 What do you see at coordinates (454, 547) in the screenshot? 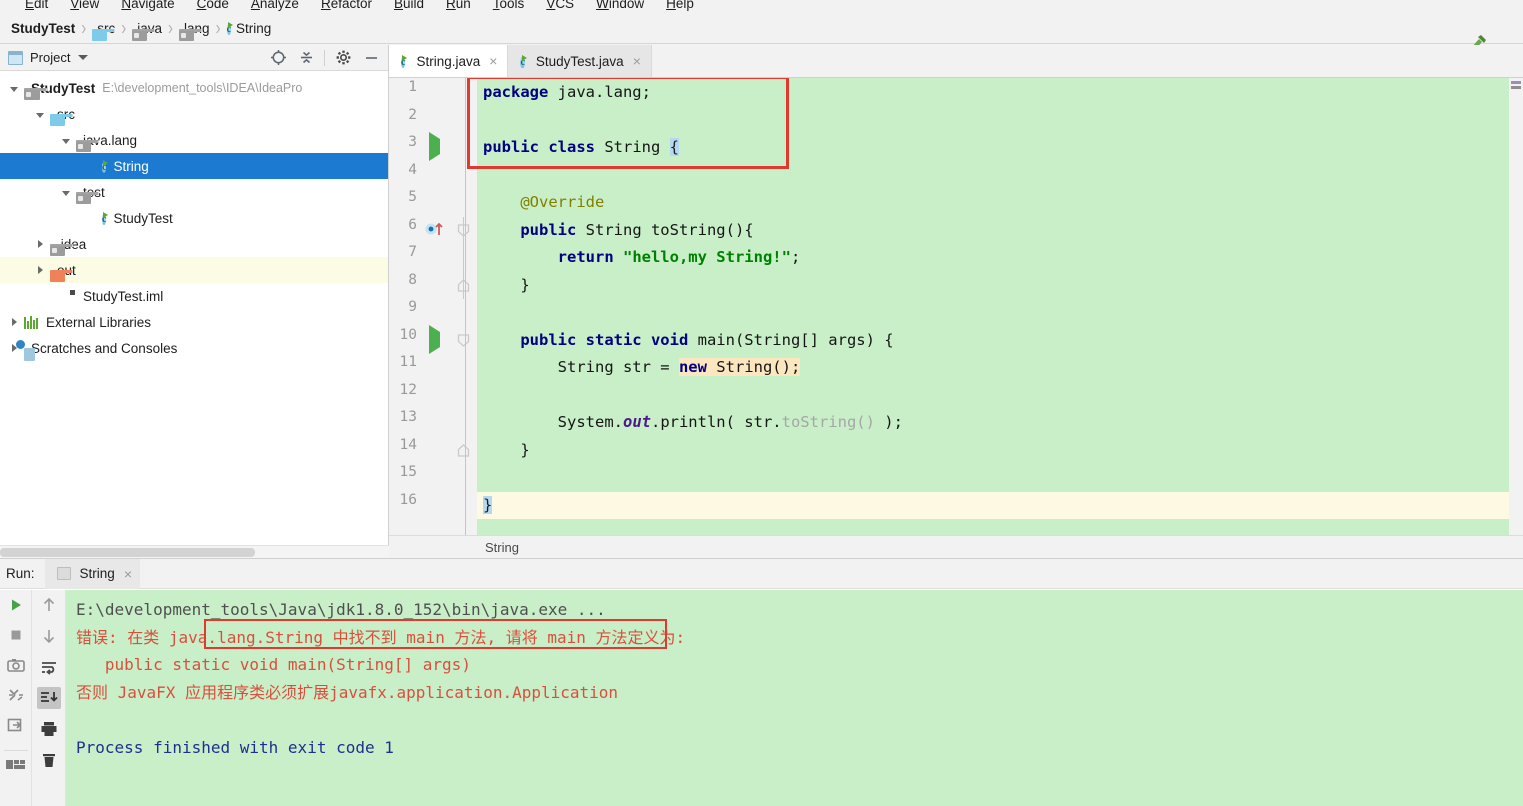
I see `breadcrumb-class: String` at bounding box center [454, 547].